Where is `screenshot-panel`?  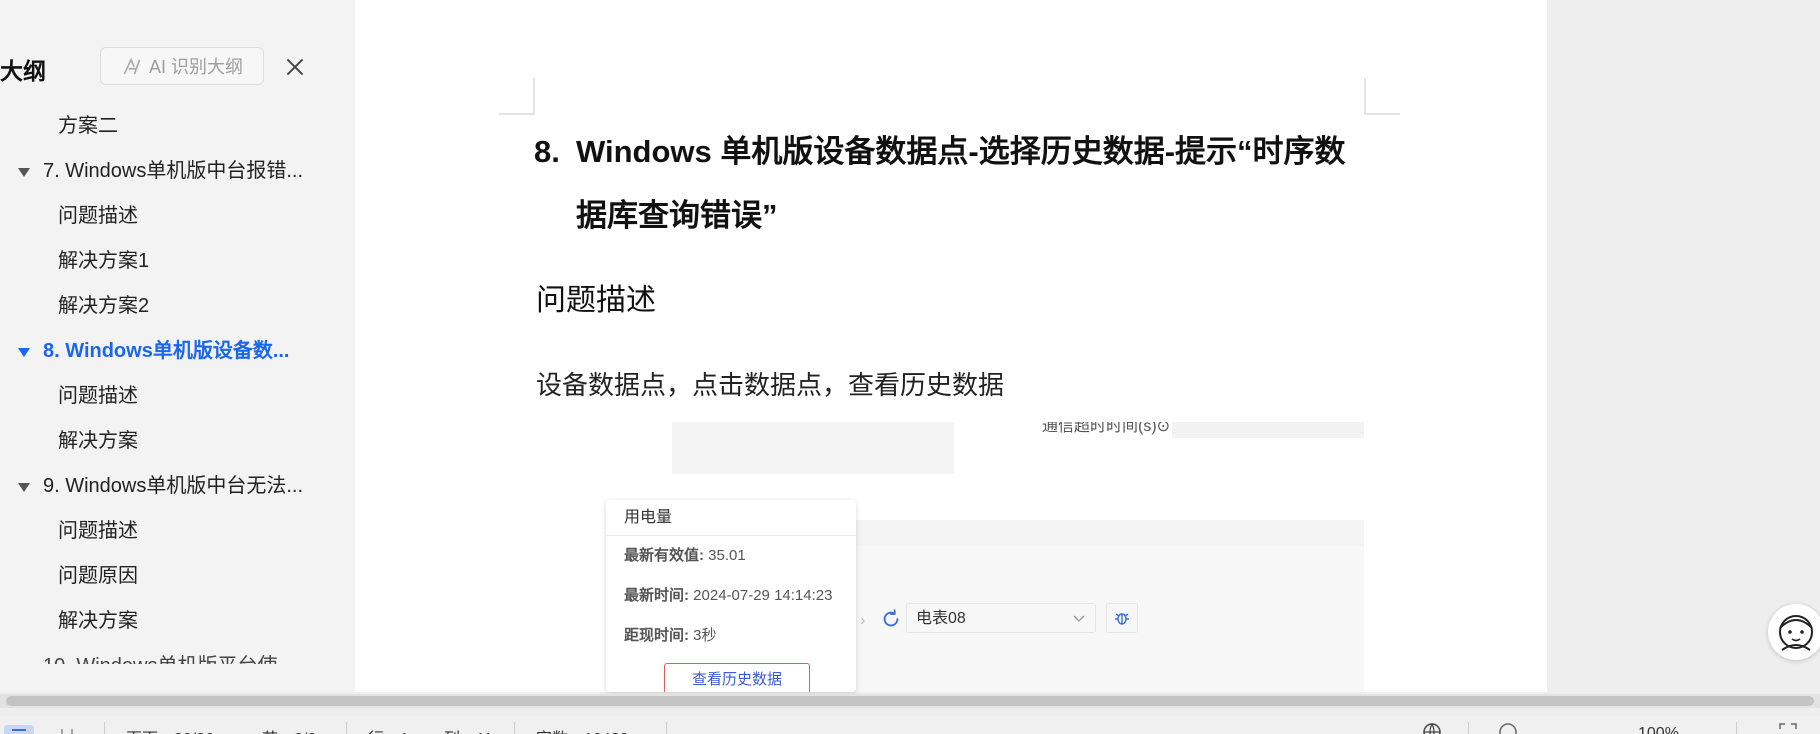 screenshot-panel is located at coordinates (813, 448).